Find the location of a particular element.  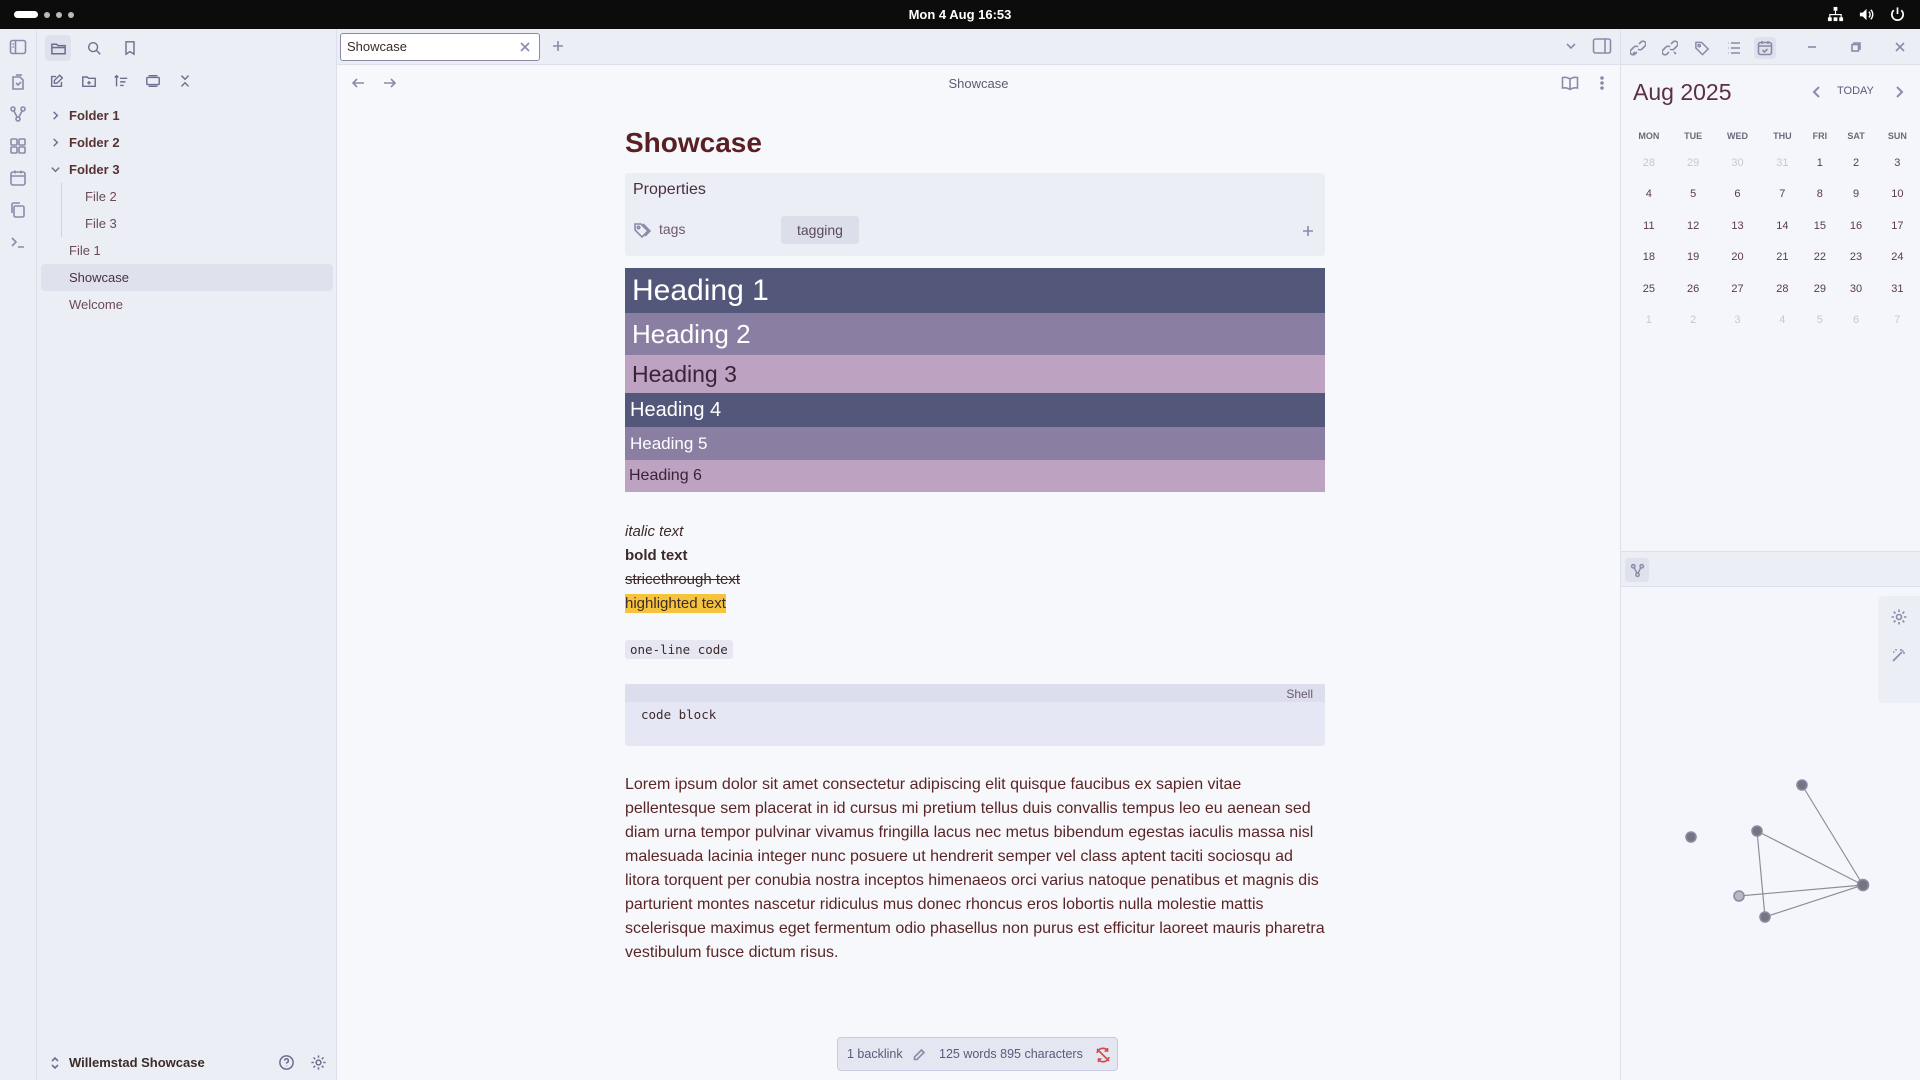

graph-view-tab is located at coordinates (1637, 570).